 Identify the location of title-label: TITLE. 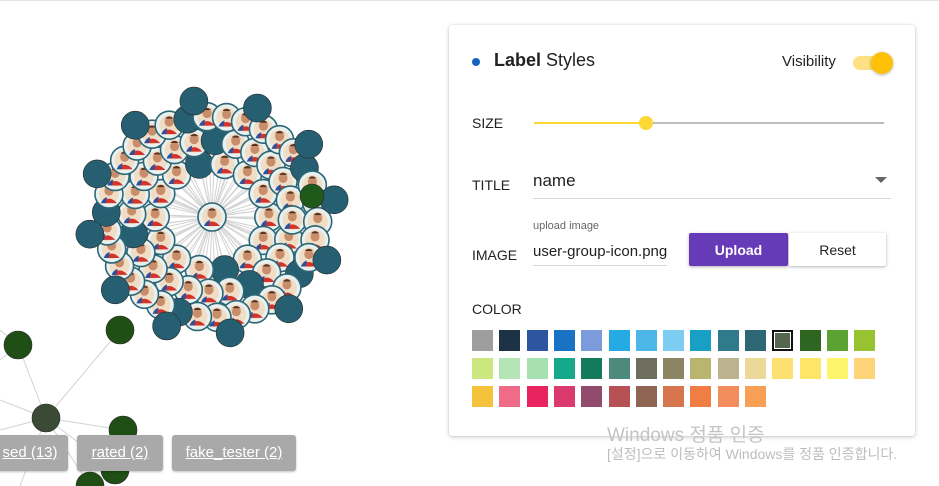
(491, 185).